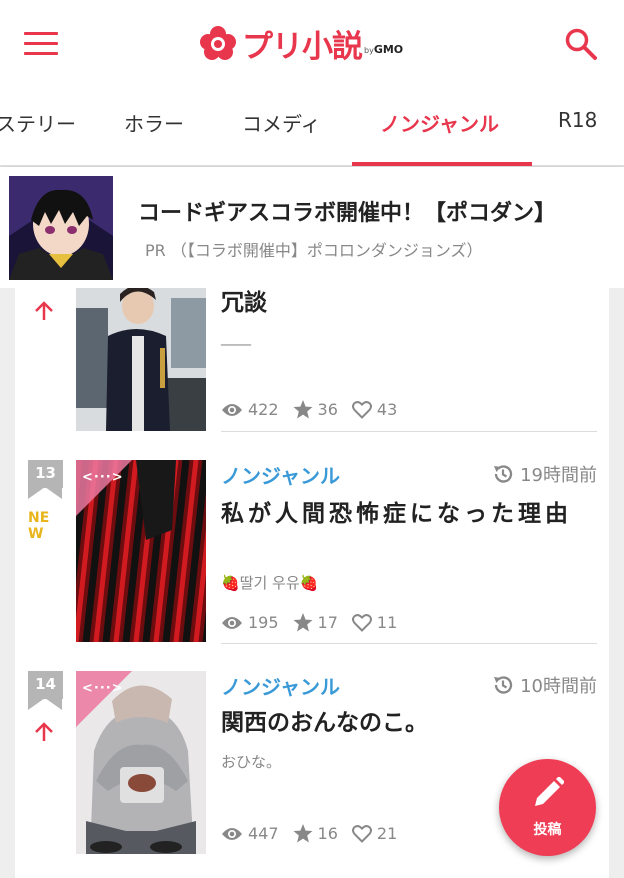 The image size is (624, 878). What do you see at coordinates (45, 474) in the screenshot?
I see `rank-number: 13` at bounding box center [45, 474].